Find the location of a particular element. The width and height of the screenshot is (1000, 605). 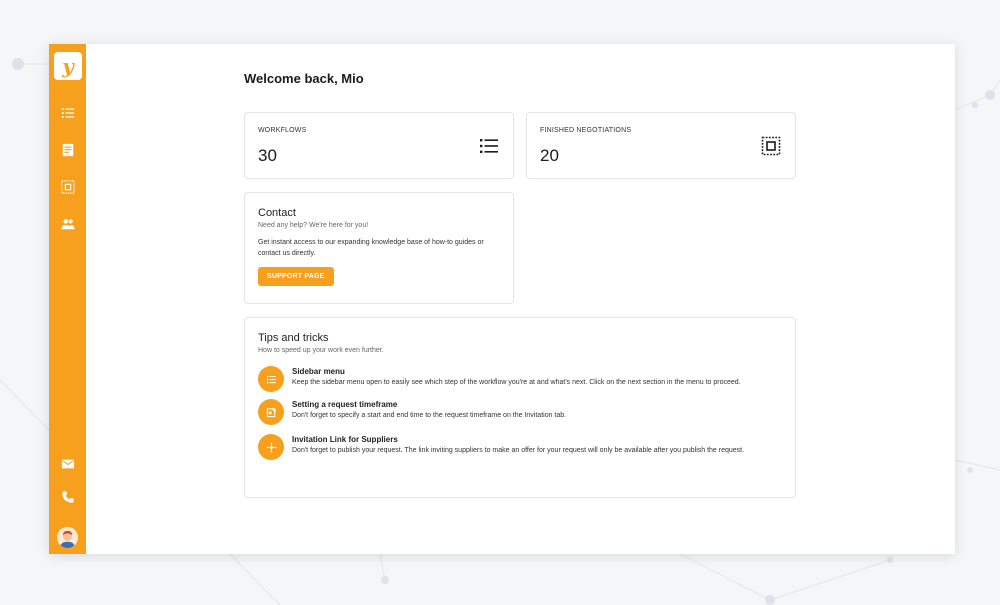

tip-title: Invitation Link for Suppliers is located at coordinates (345, 439).